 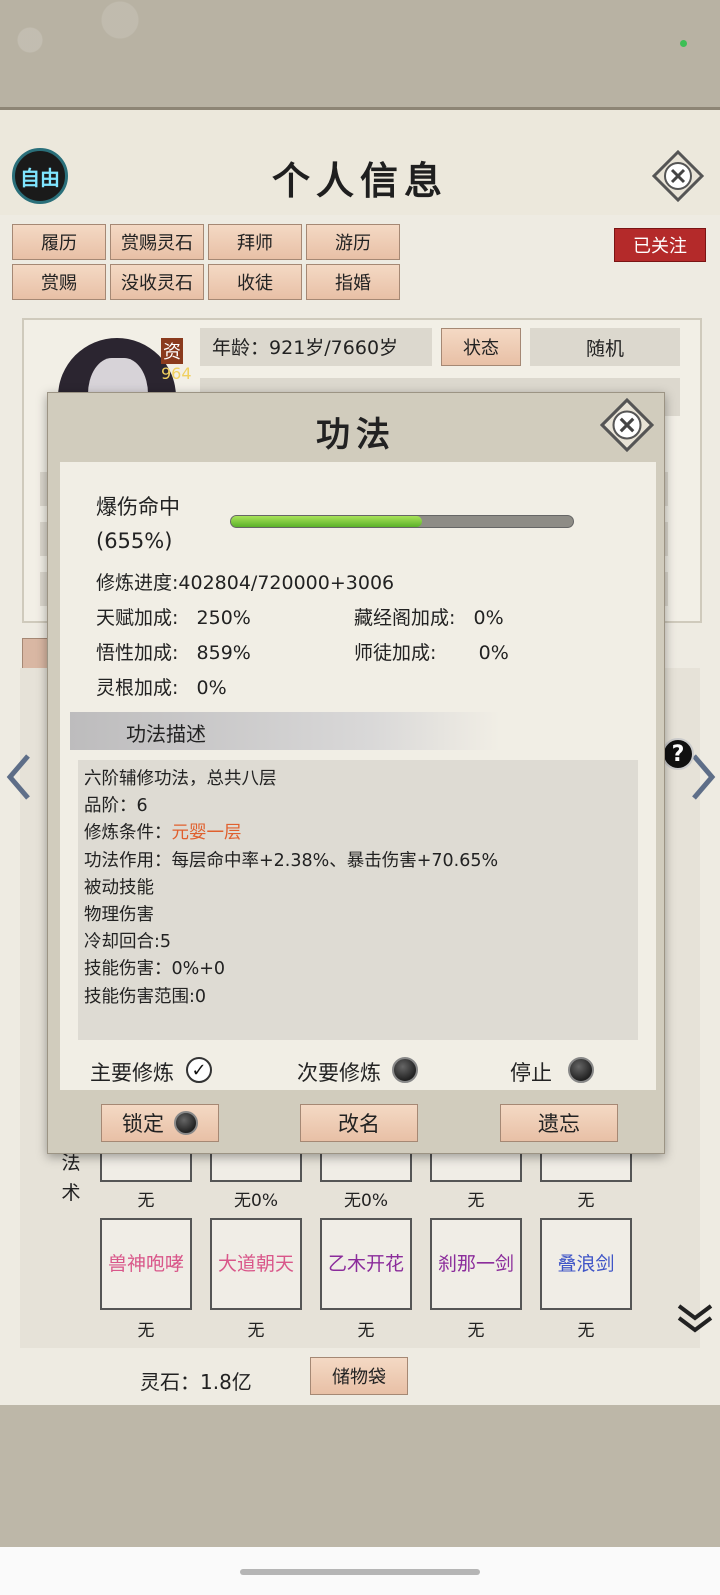 I want to click on chevron-right-icon, so click(x=703, y=777).